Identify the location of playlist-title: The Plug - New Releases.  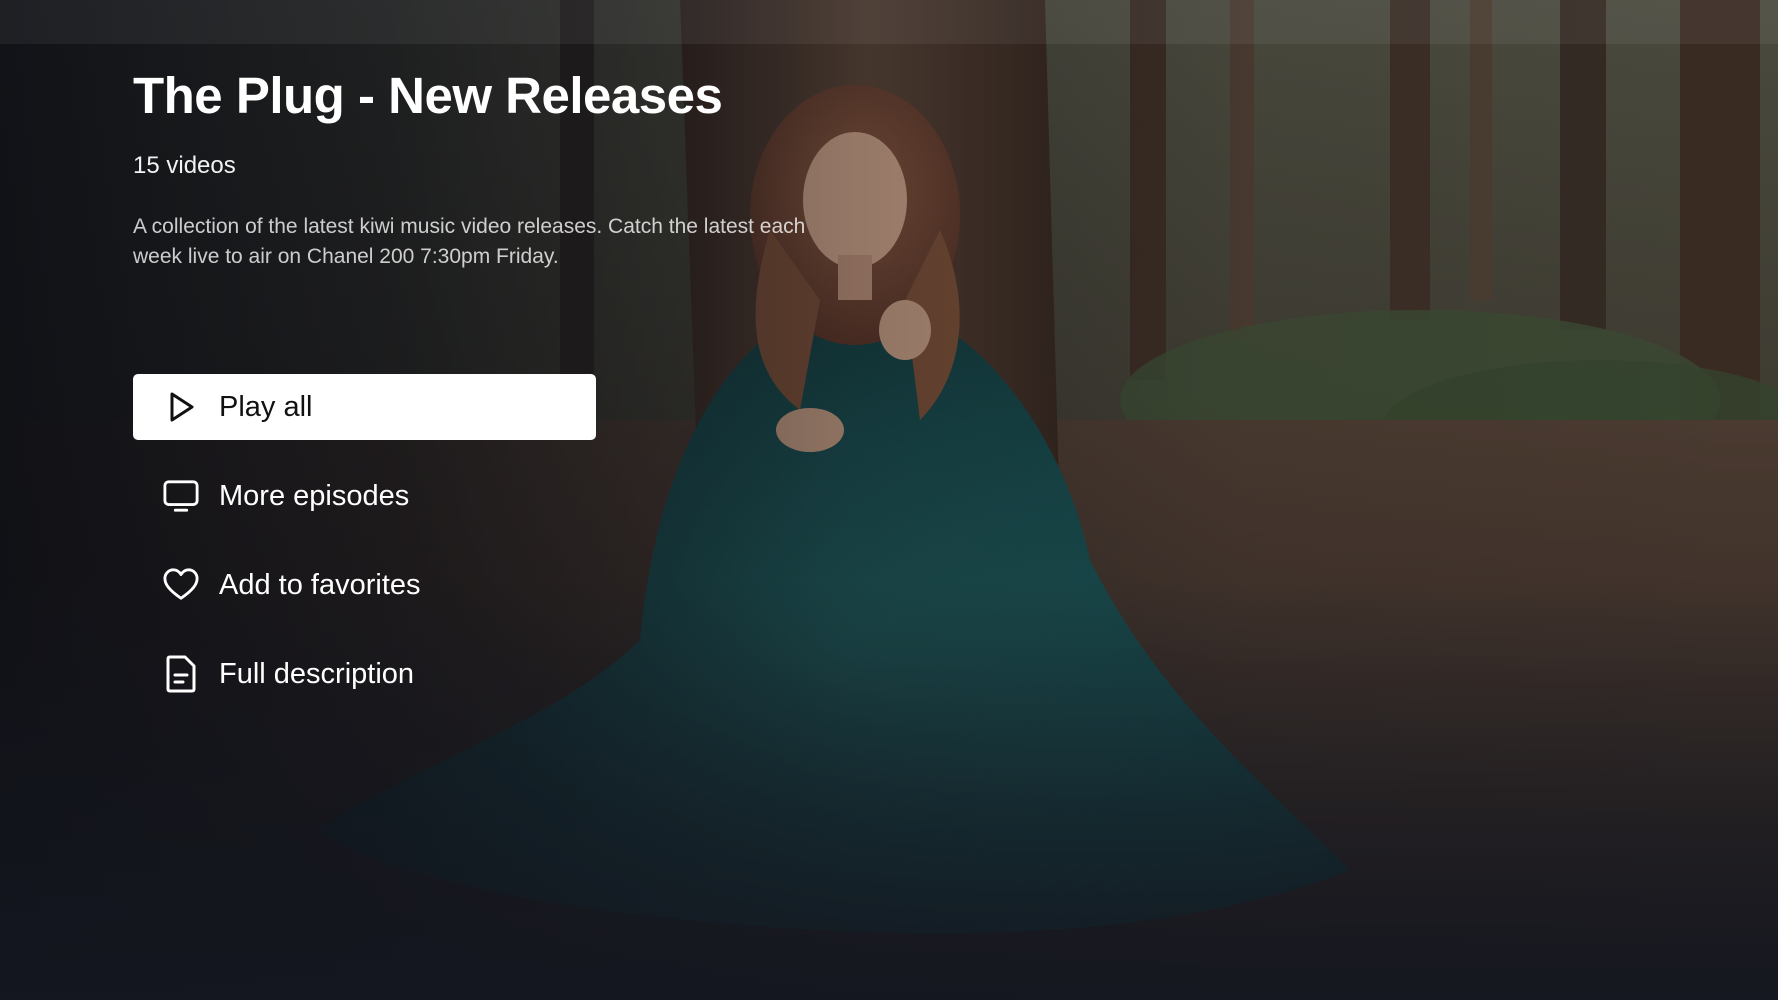
(428, 95).